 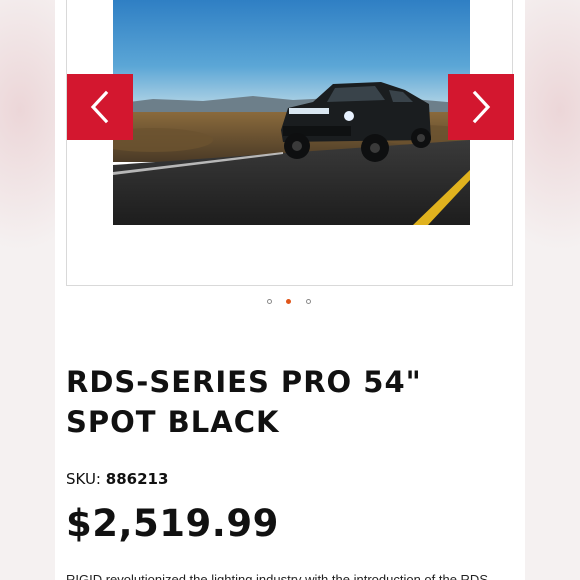 I want to click on pagination-dot-2-active, so click(x=288, y=301).